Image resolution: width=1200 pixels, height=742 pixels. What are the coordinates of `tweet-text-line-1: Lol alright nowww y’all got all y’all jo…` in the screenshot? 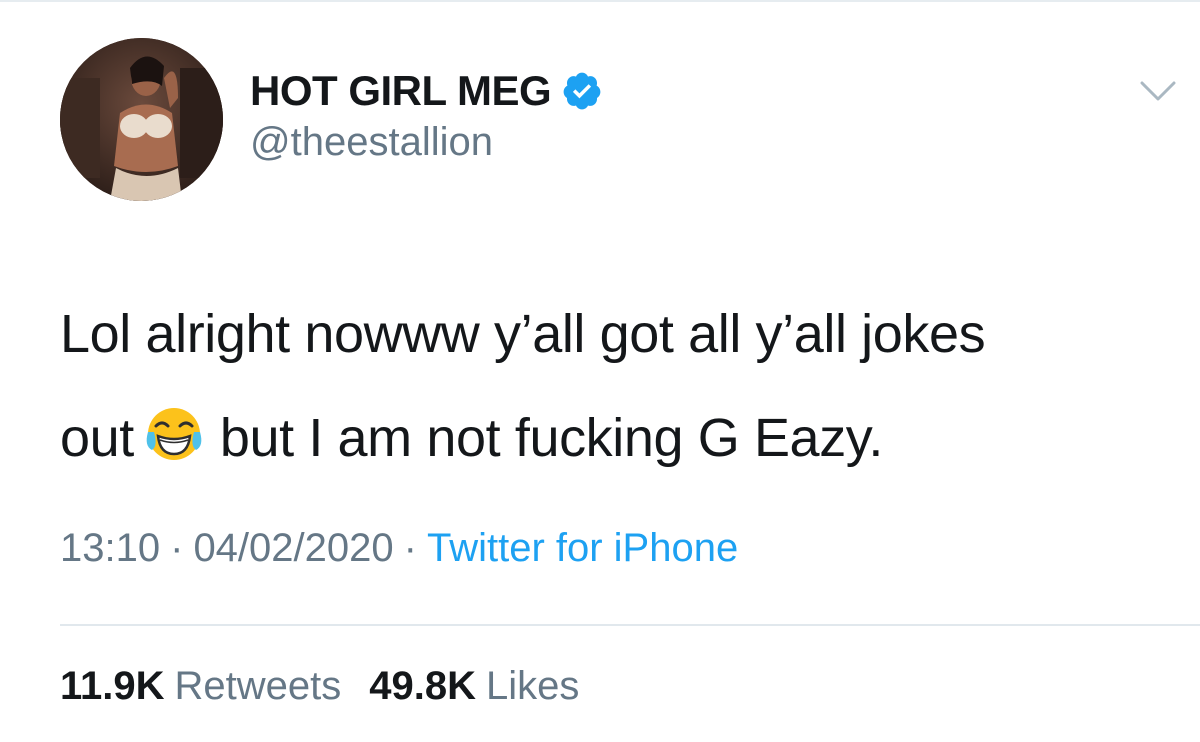 It's located at (523, 334).